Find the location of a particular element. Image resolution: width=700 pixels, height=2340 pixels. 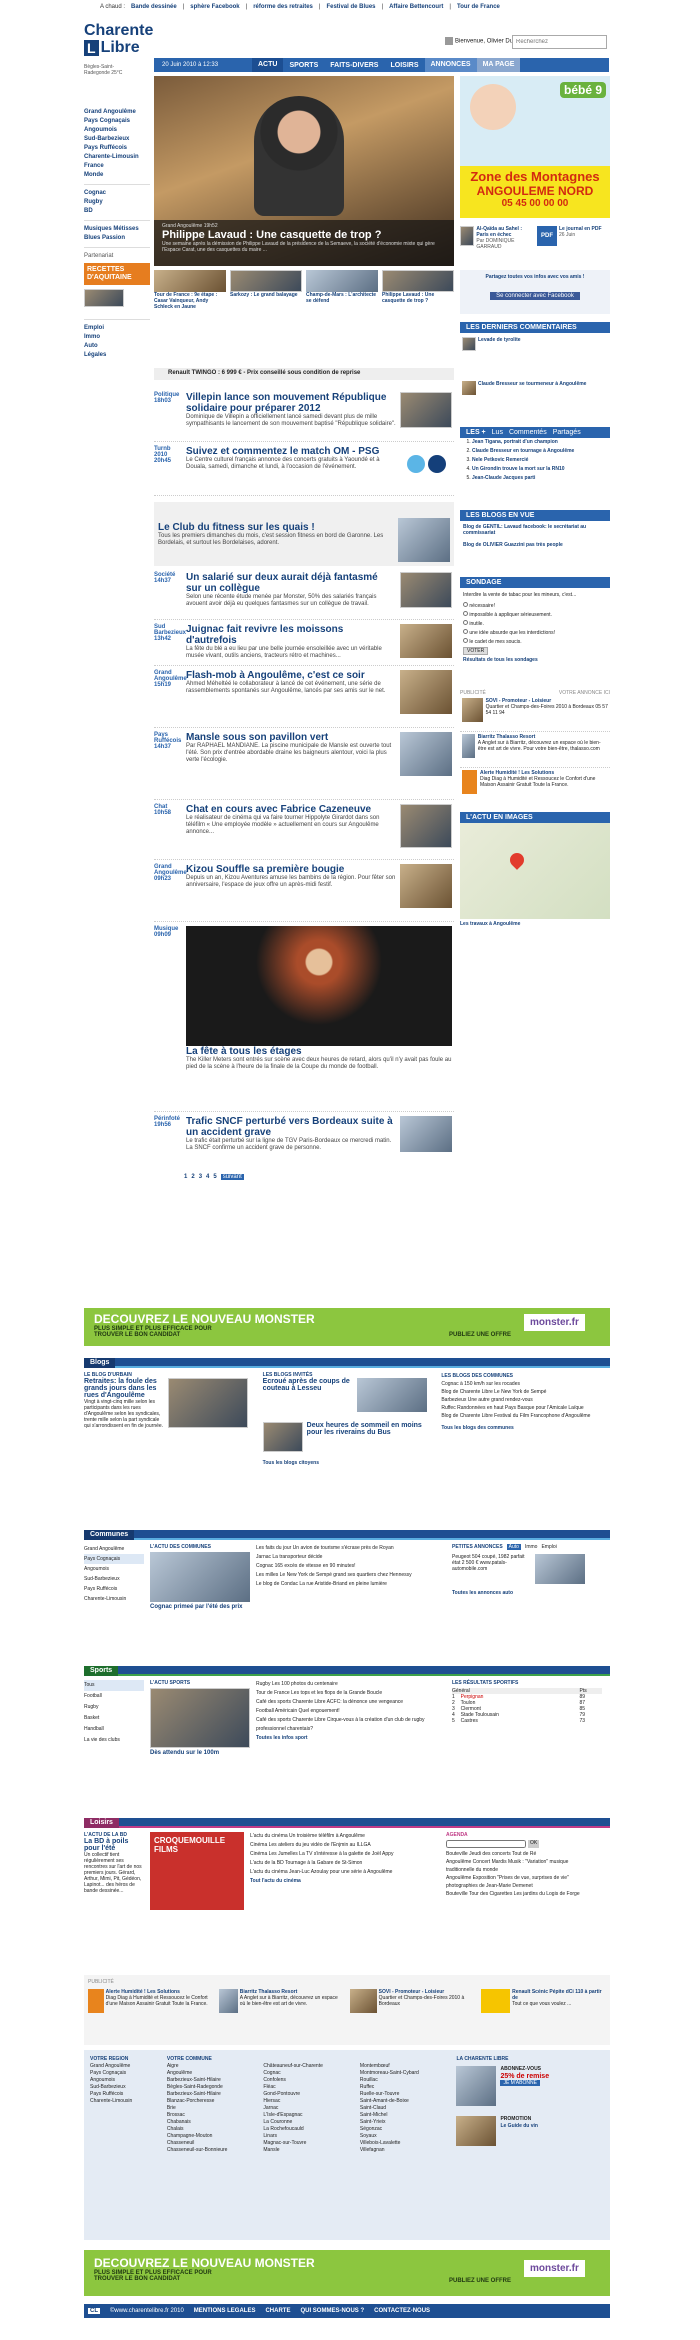

blogs-citoyens-link: Tous les blogs citoyens is located at coordinates (347, 1463).